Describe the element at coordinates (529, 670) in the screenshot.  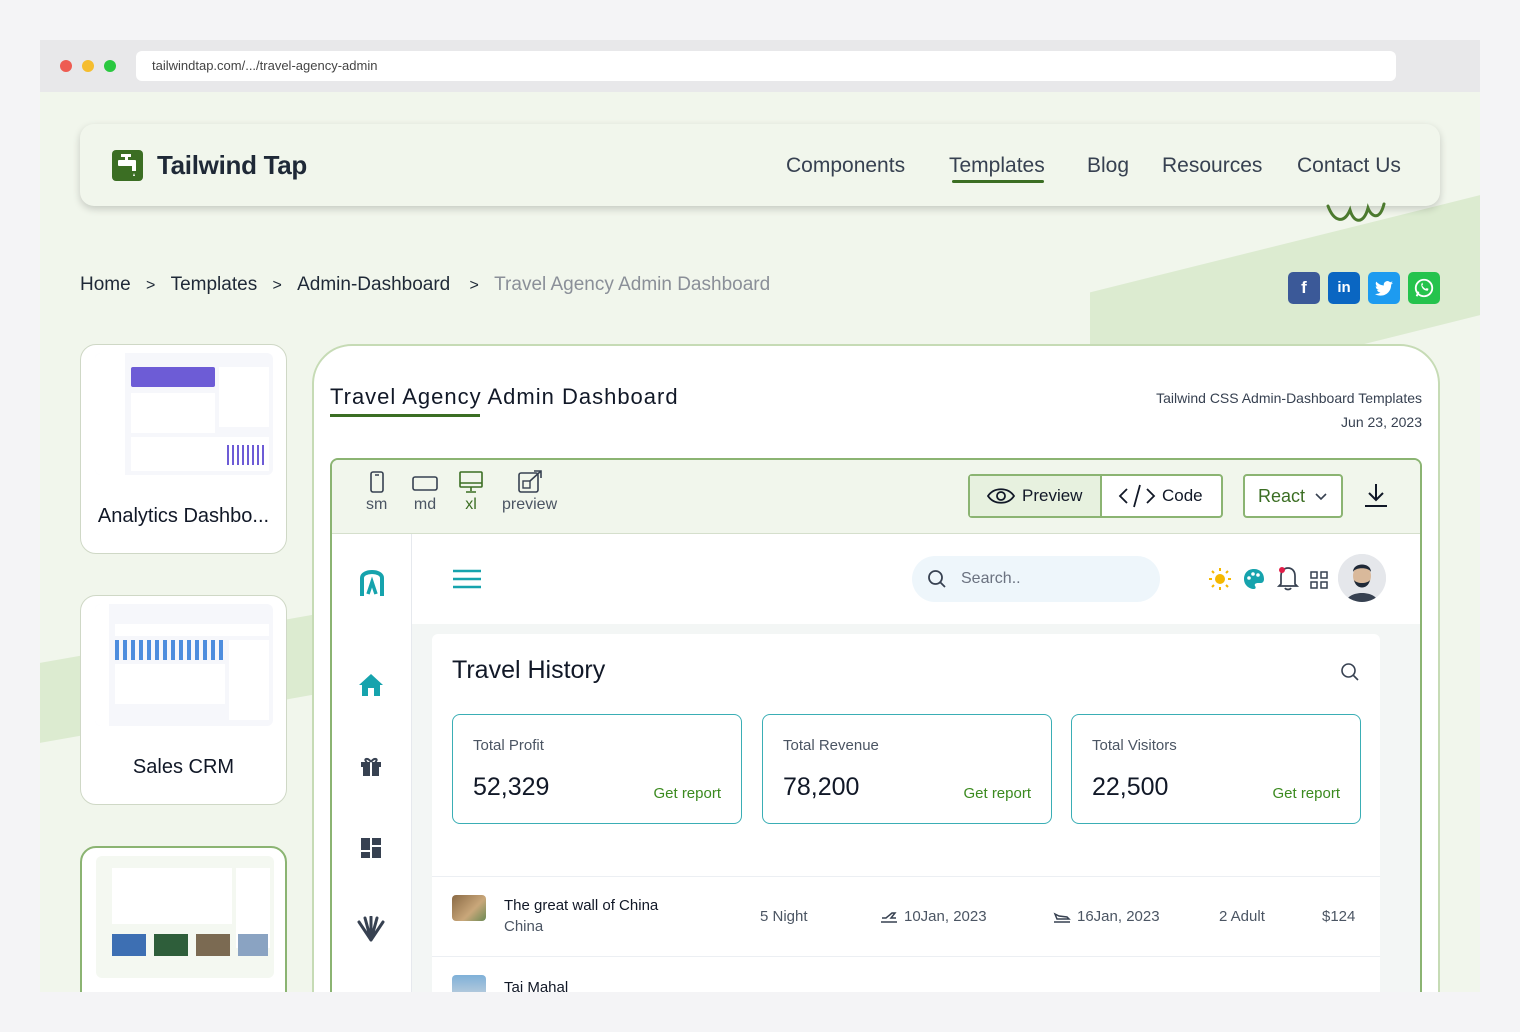
I see `panel-title: Travel History` at that location.